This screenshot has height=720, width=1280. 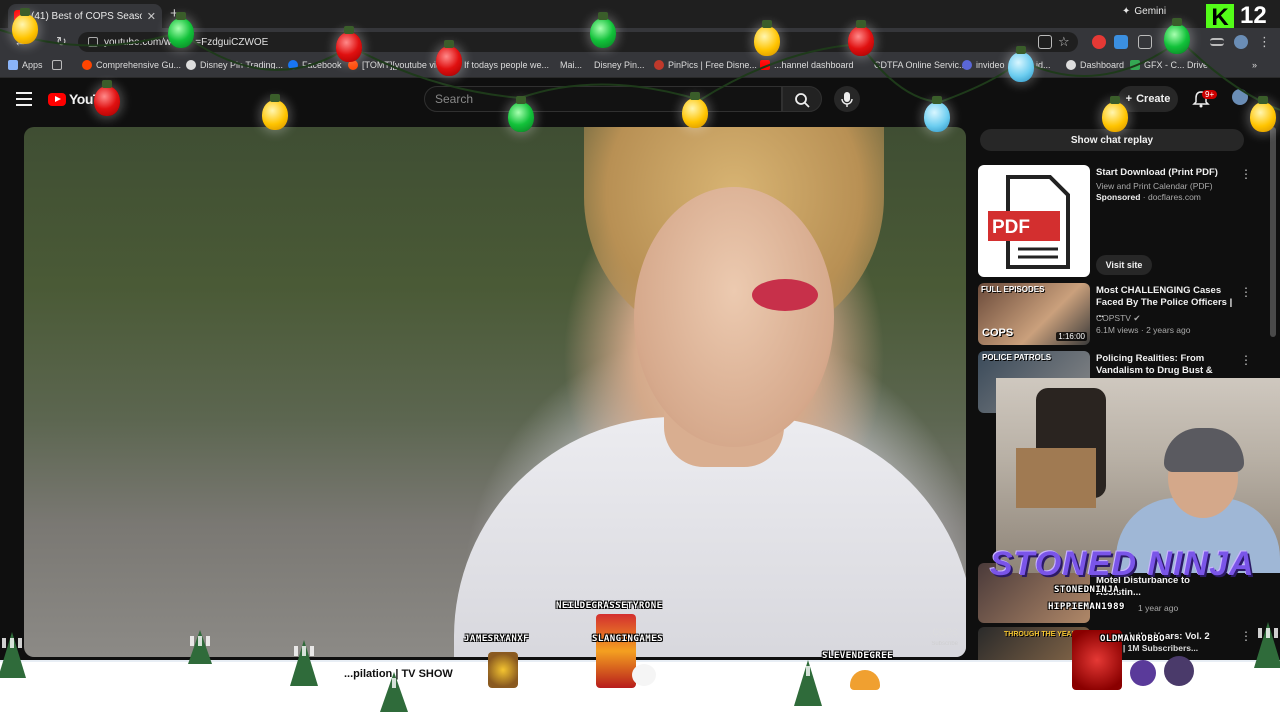 What do you see at coordinates (578, 42) in the screenshot?
I see `url-field: youtube.com/w =FzdguiCZWOE` at bounding box center [578, 42].